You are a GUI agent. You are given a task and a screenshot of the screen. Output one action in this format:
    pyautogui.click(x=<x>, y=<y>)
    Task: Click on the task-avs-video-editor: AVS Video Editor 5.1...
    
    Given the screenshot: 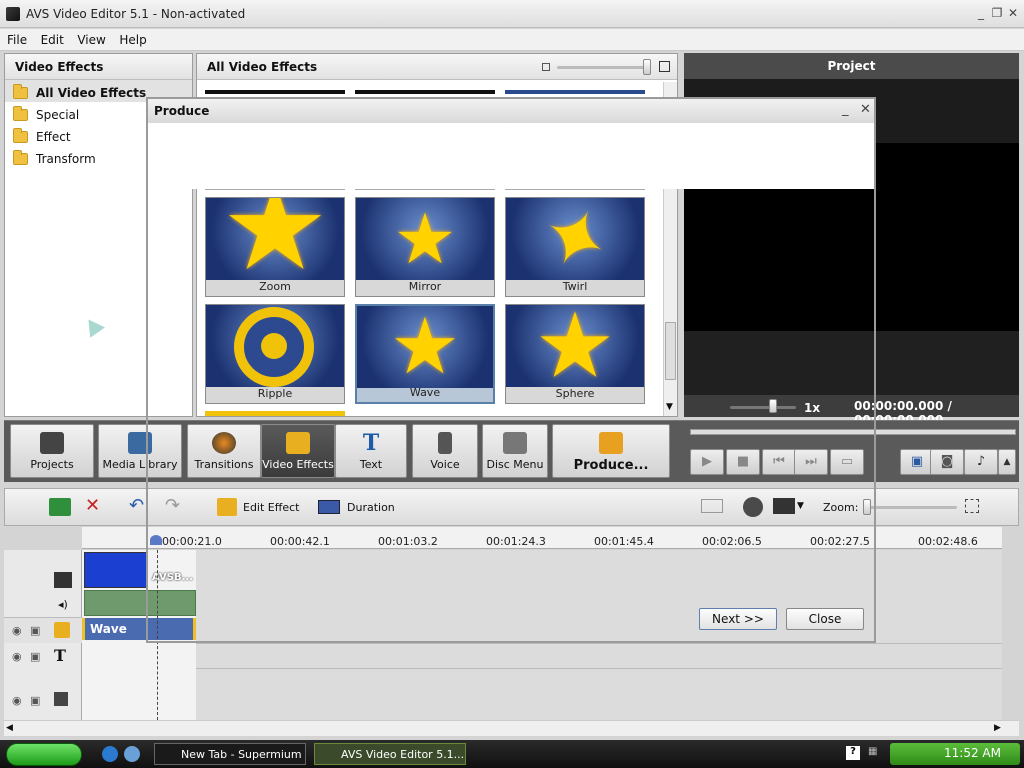 What is the action you would take?
    pyautogui.click(x=390, y=754)
    